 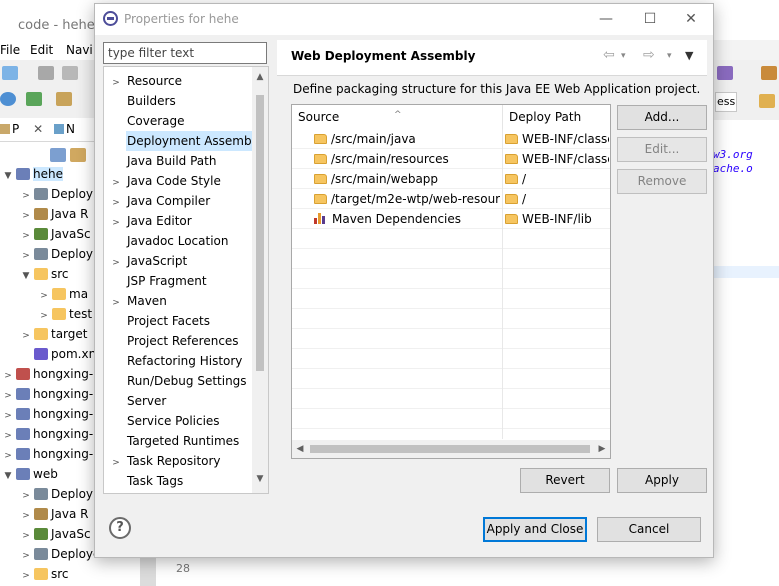 What do you see at coordinates (178, 441) in the screenshot?
I see `nav-item-targeted-runtimes: Targeted Runtimes` at bounding box center [178, 441].